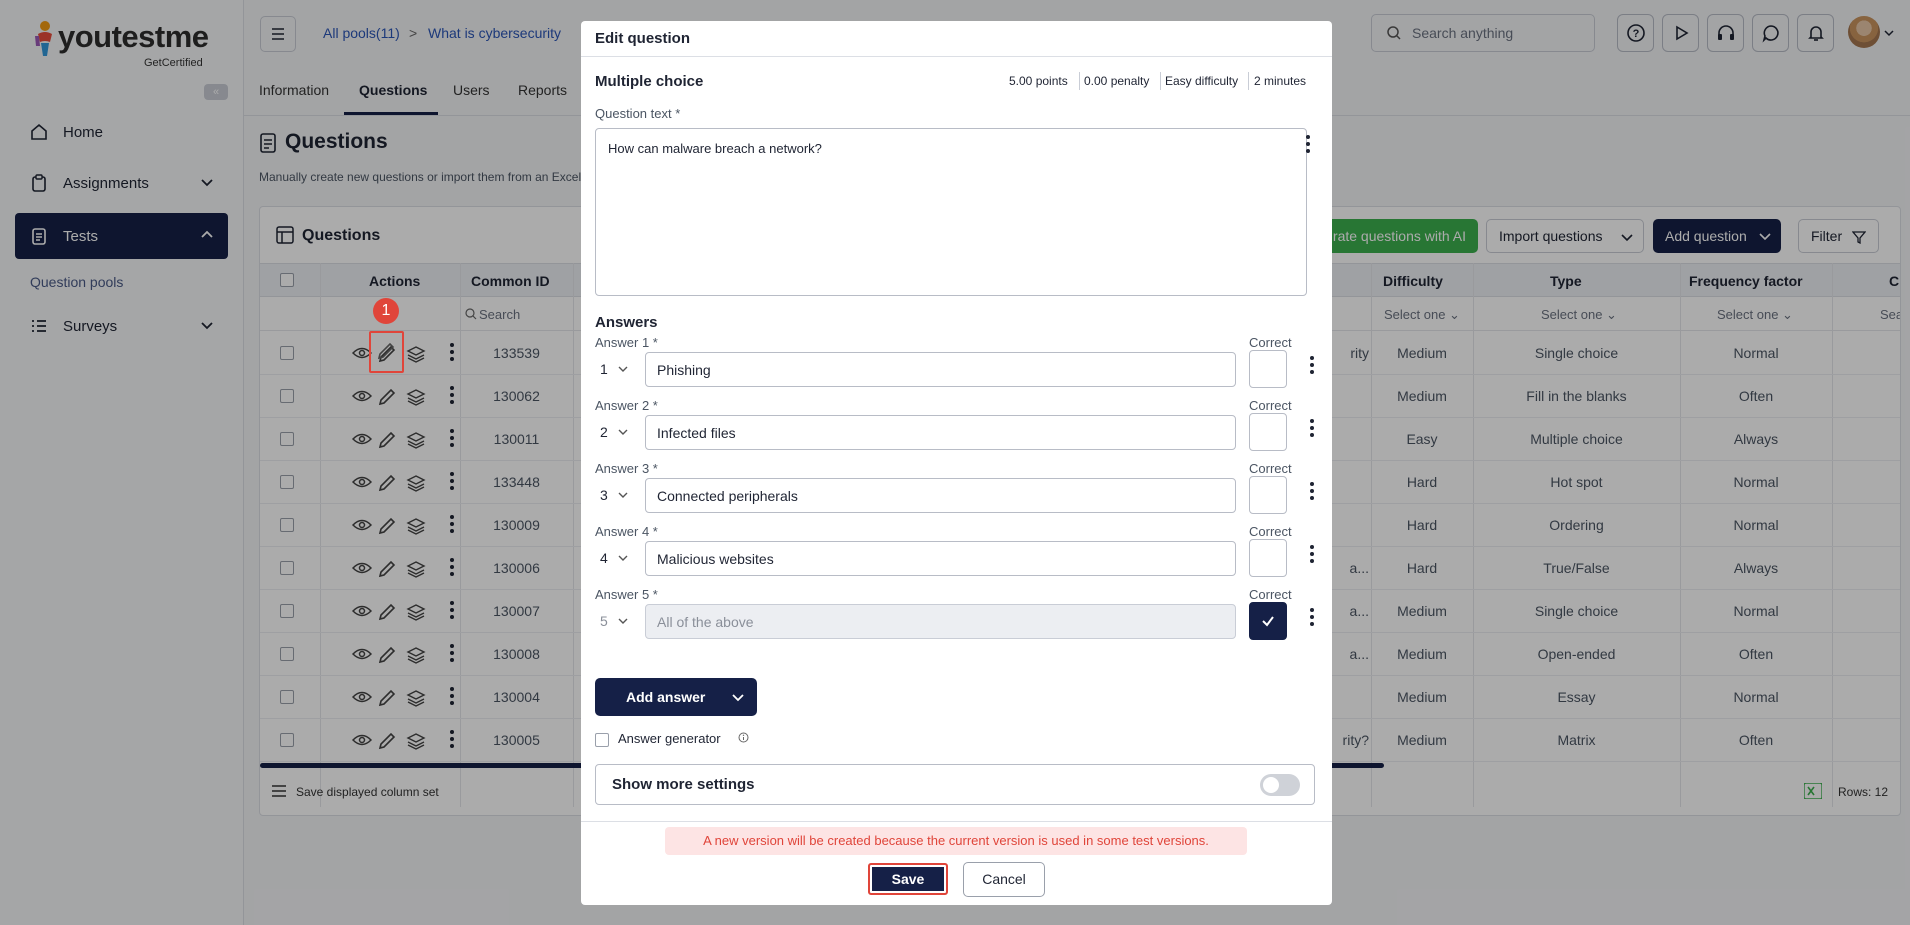 This screenshot has height=925, width=1910. Describe the element at coordinates (626, 468) in the screenshot. I see `answer-label: Answer 3 *` at that location.